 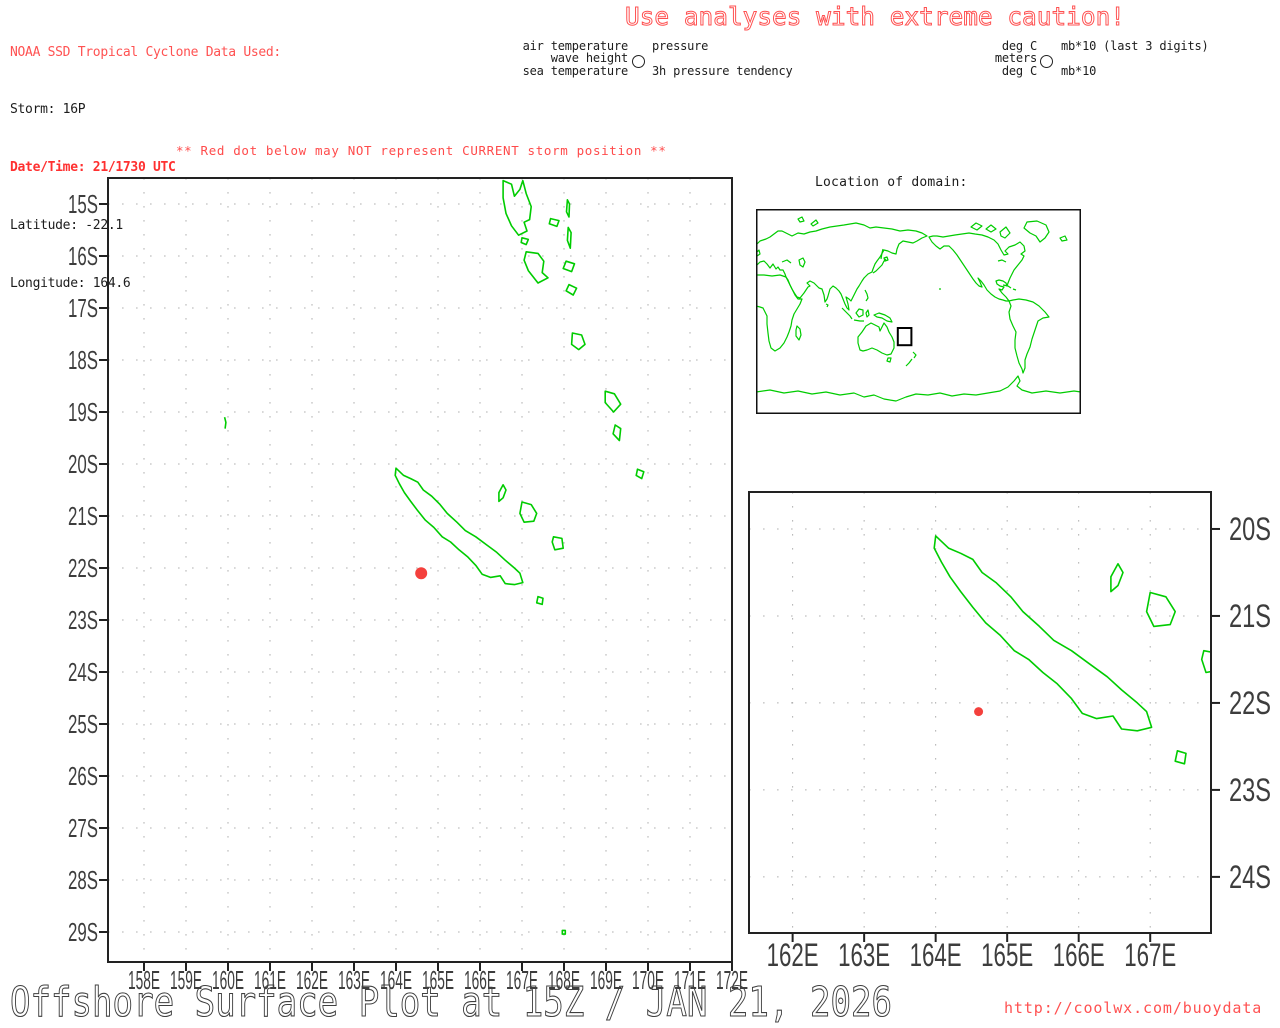 What do you see at coordinates (722, 70) in the screenshot?
I see `legend-pressure-tendency: 3h pressure tendency` at bounding box center [722, 70].